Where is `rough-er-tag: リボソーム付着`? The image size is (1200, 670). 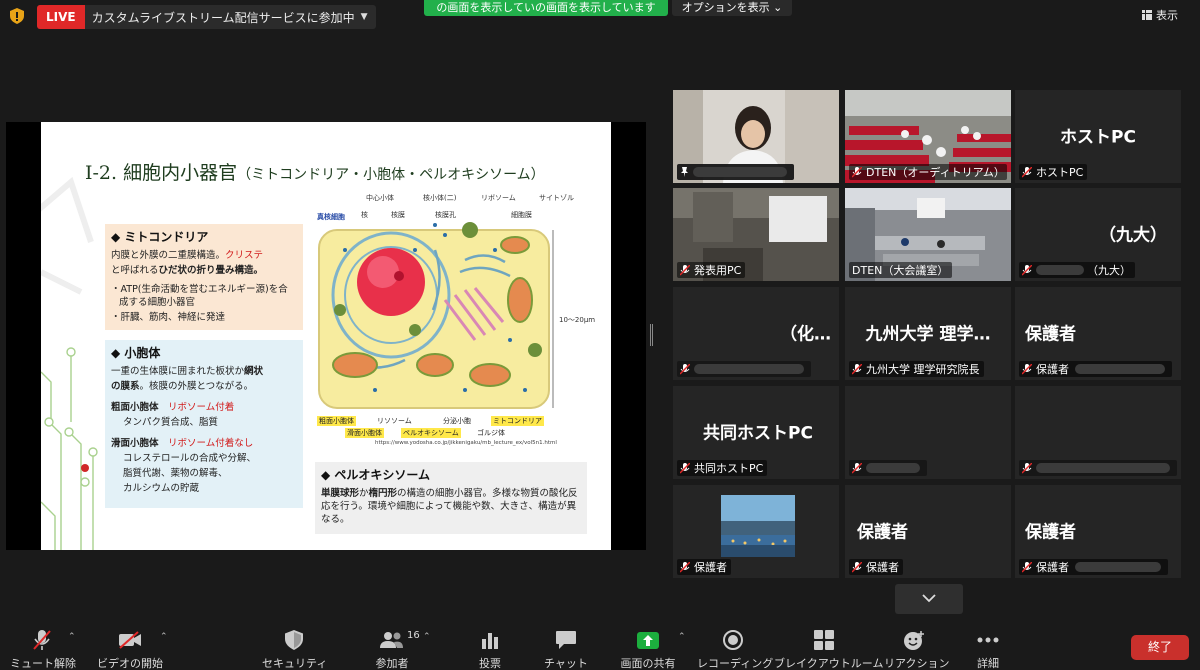 rough-er-tag: リボソーム付着 is located at coordinates (201, 407).